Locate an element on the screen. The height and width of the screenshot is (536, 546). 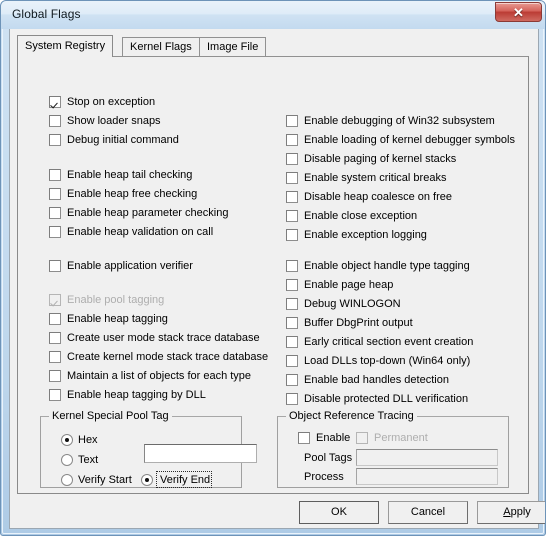
apply-label-rest: pply is located at coordinates (520, 512).